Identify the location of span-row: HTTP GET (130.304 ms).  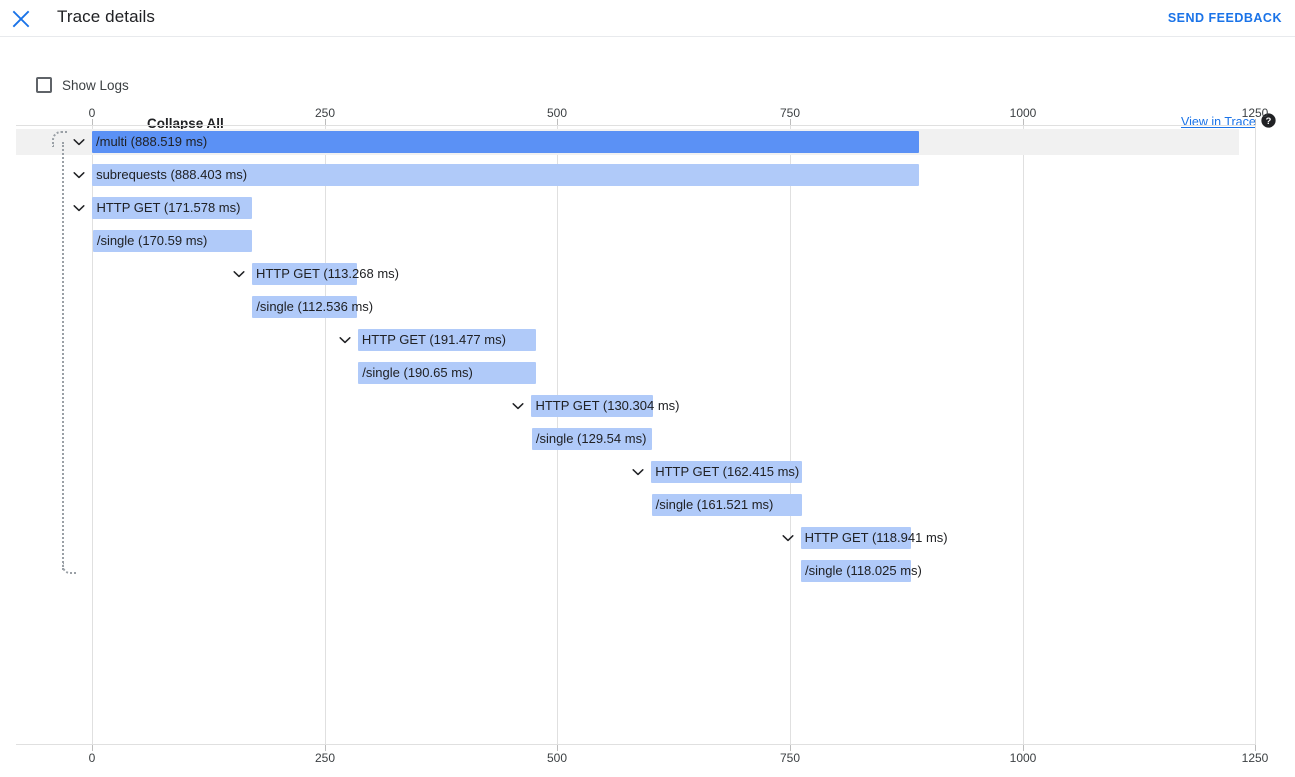
(647, 406).